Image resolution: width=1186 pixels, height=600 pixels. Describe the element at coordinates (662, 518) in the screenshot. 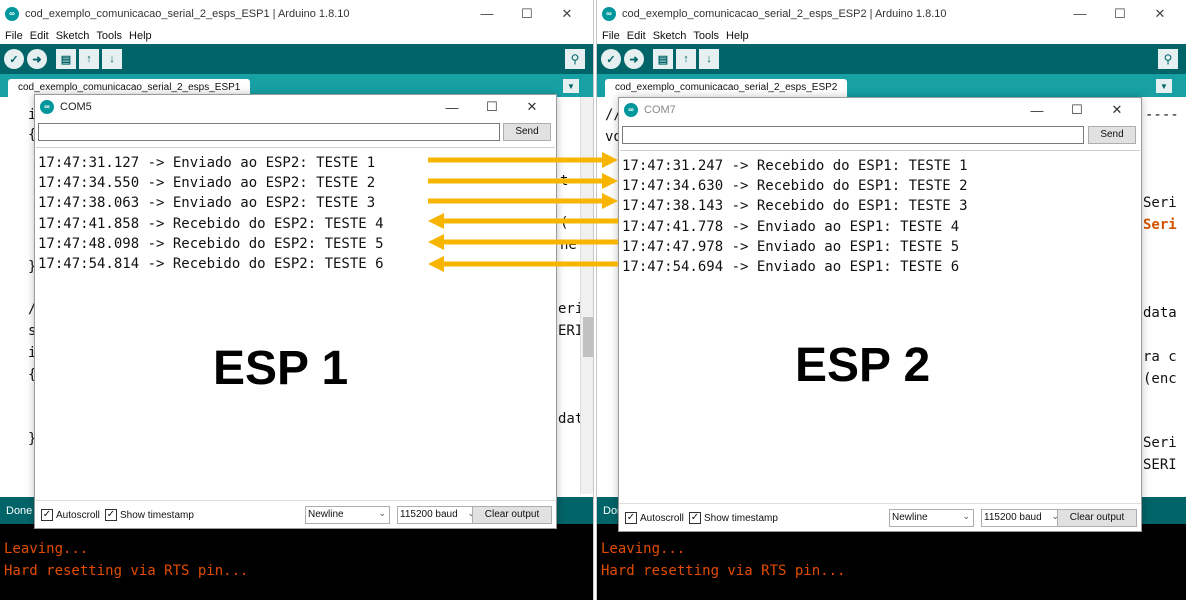

I see `autoscroll-label: Autoscroll` at that location.